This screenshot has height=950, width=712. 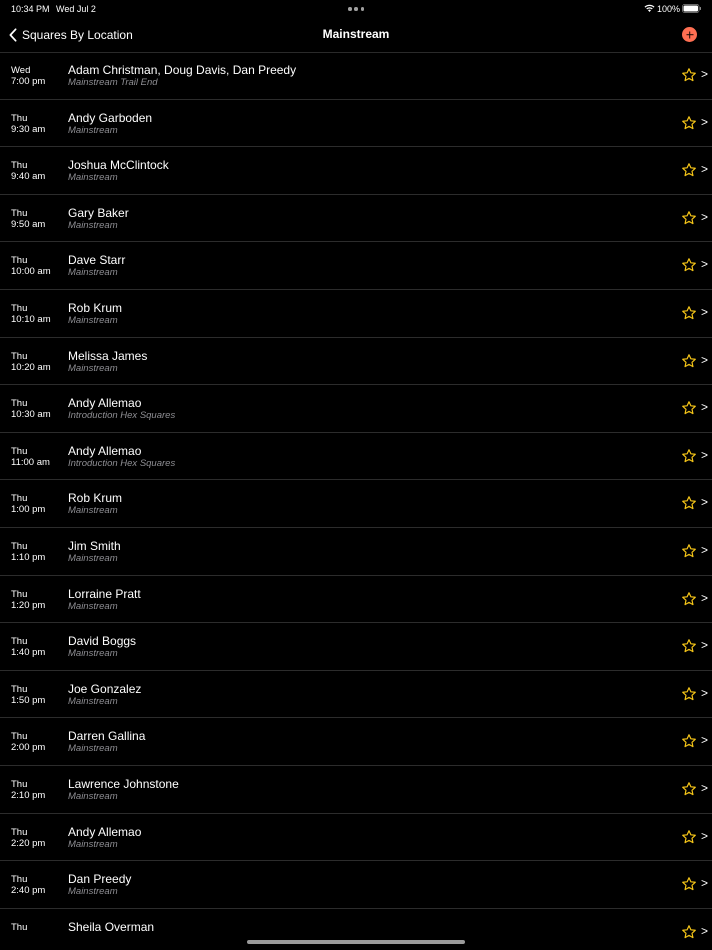 I want to click on session-row: Thu 9:50 am Gary Baker Mainstream >, so click(x=356, y=219).